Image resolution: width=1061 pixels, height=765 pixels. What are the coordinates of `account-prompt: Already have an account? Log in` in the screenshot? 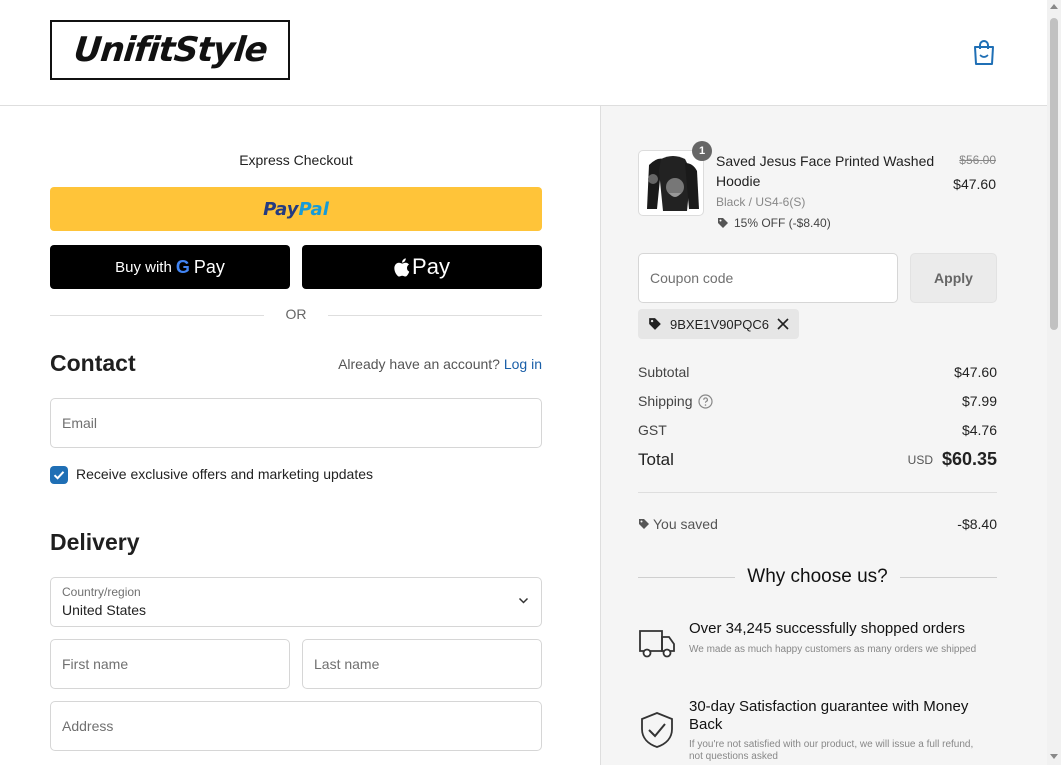 It's located at (440, 364).